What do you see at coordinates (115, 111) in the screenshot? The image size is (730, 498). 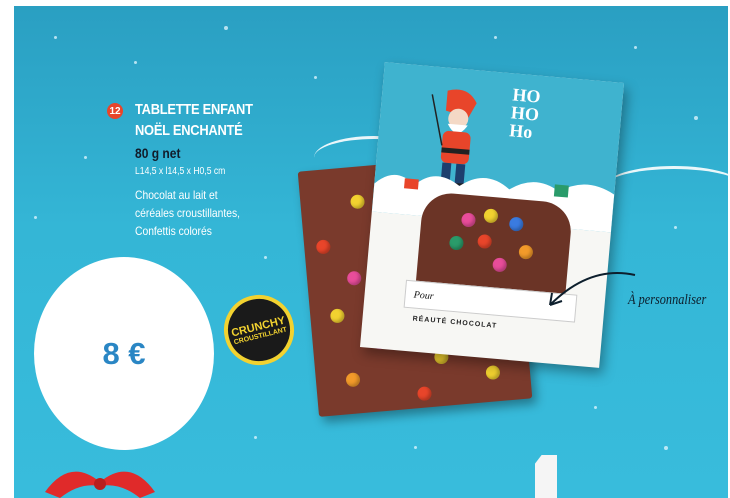 I see `product-number-badge: 12` at bounding box center [115, 111].